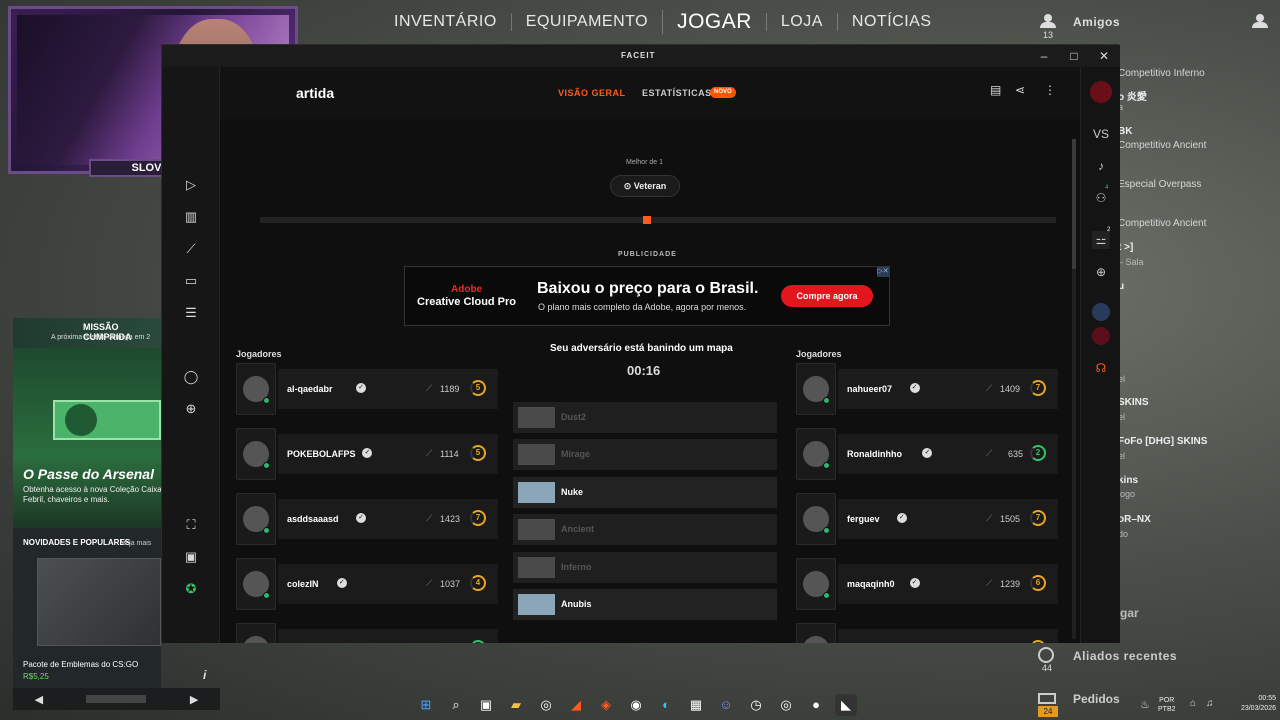 This screenshot has width=1280, height=720. What do you see at coordinates (191, 525) in the screenshot?
I see `fullscreen-icon: ⛶` at bounding box center [191, 525].